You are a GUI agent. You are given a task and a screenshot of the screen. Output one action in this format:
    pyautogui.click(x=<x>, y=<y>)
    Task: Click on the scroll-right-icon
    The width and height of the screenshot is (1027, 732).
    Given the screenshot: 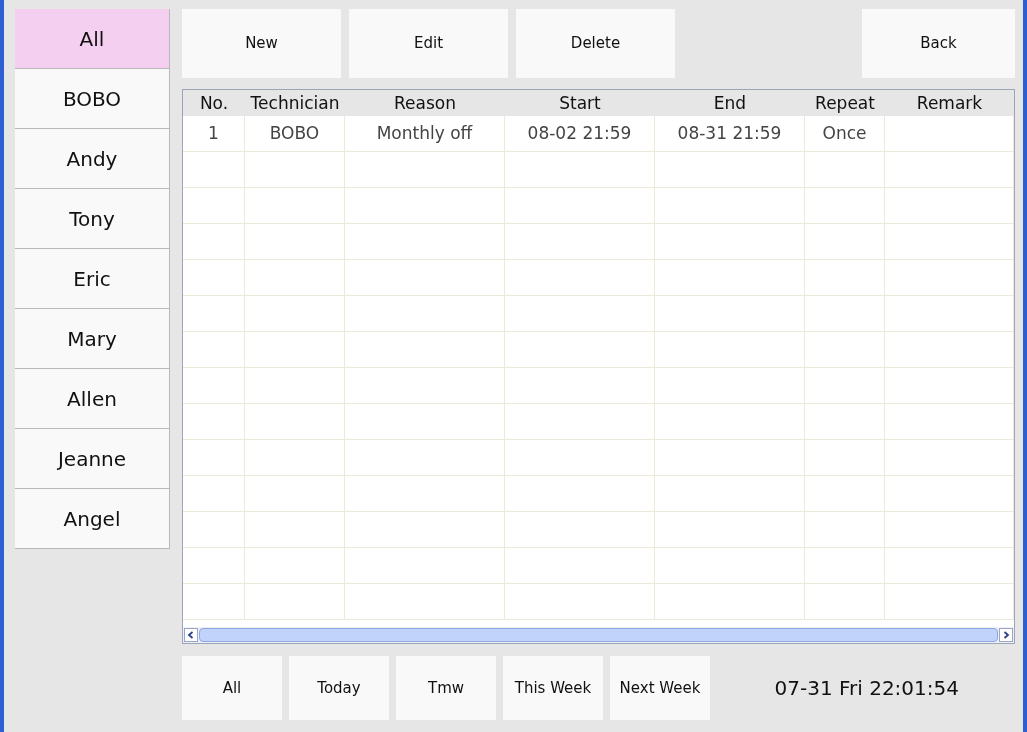 What is the action you would take?
    pyautogui.click(x=1006, y=635)
    